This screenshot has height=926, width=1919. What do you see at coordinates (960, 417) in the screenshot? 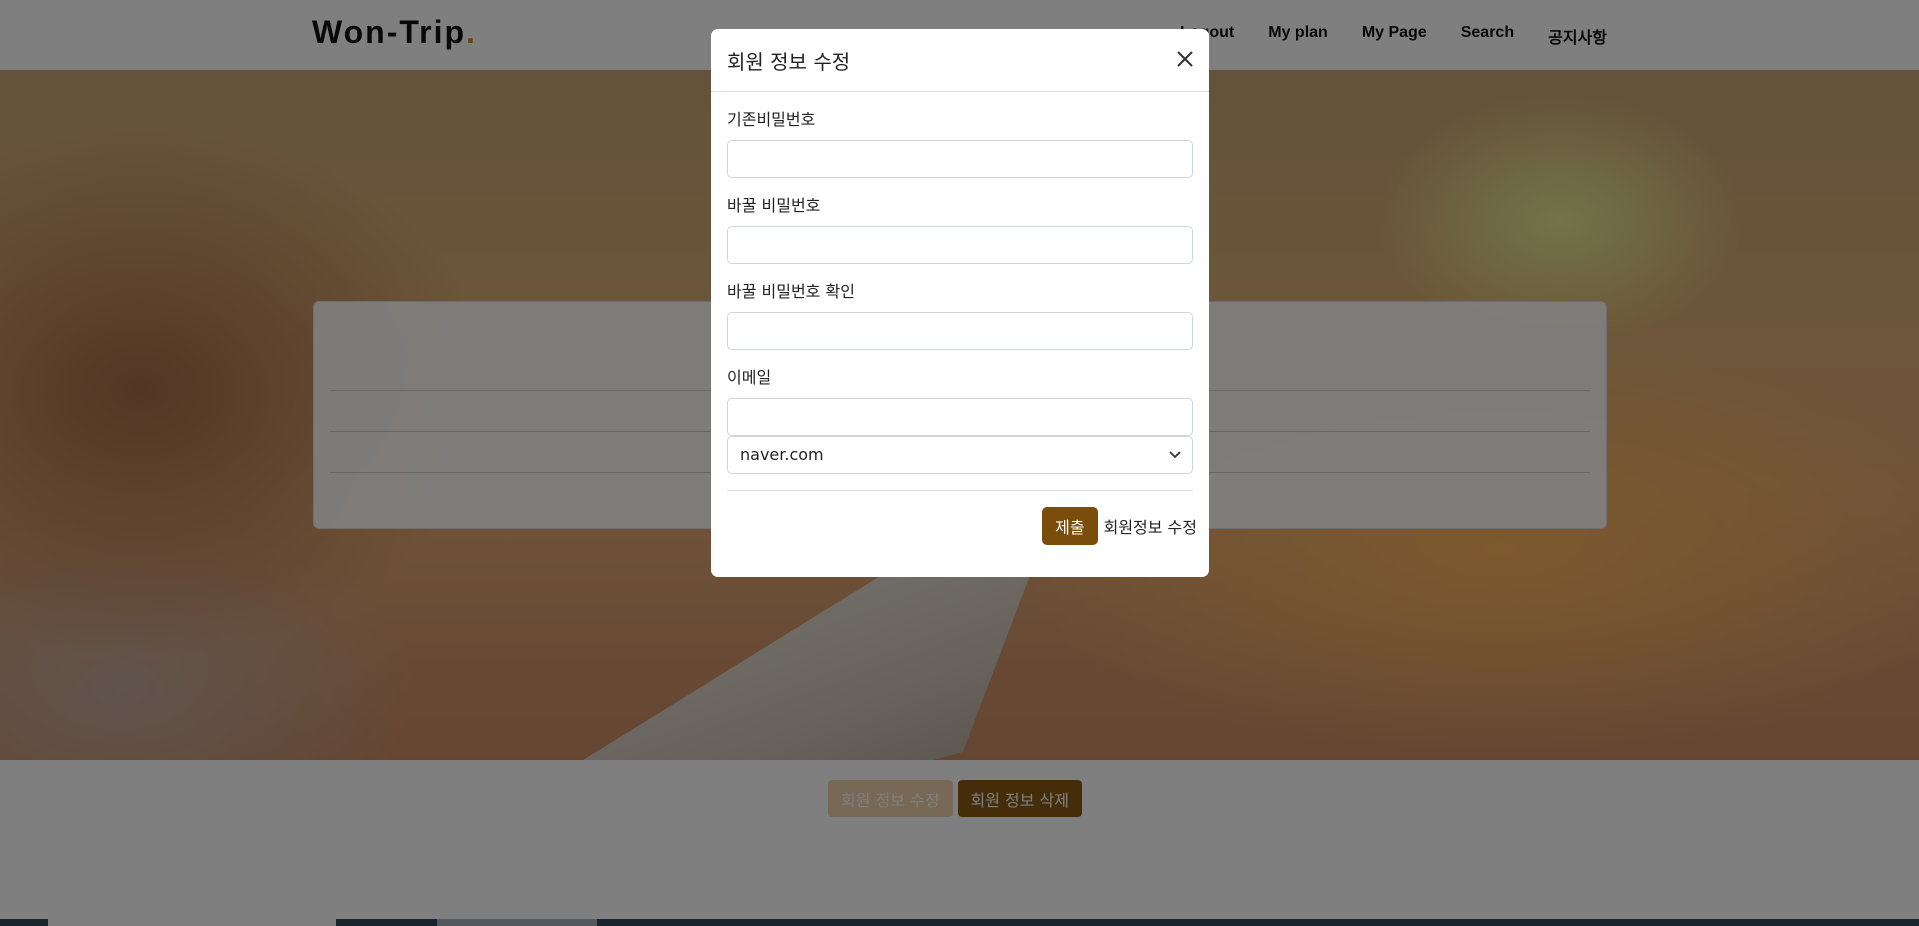
I see `email-input` at bounding box center [960, 417].